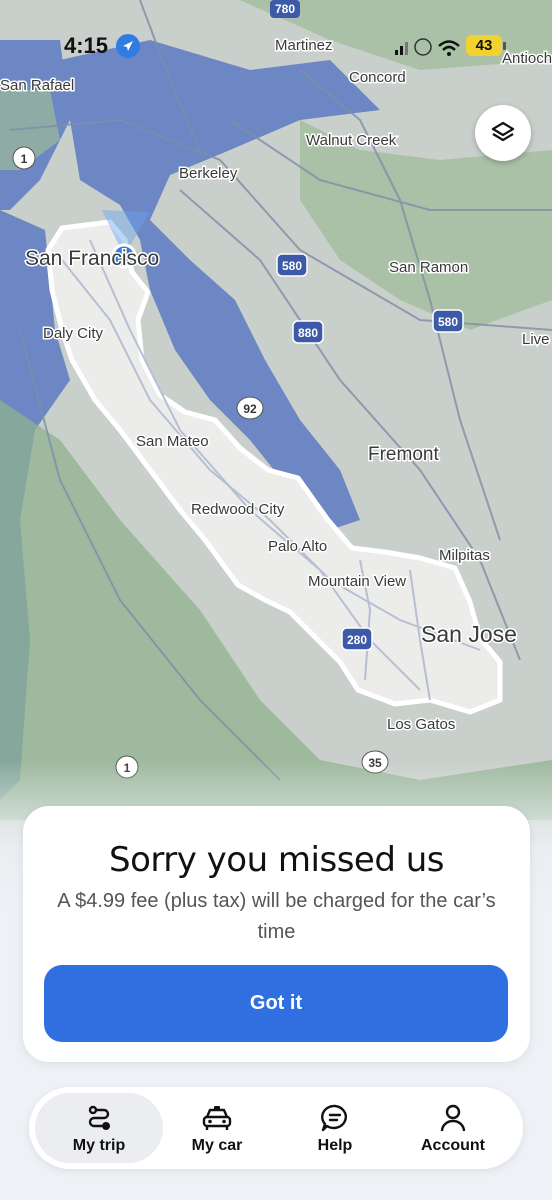 The image size is (552, 1200). I want to click on label-berkeley: Berkeley, so click(208, 173).